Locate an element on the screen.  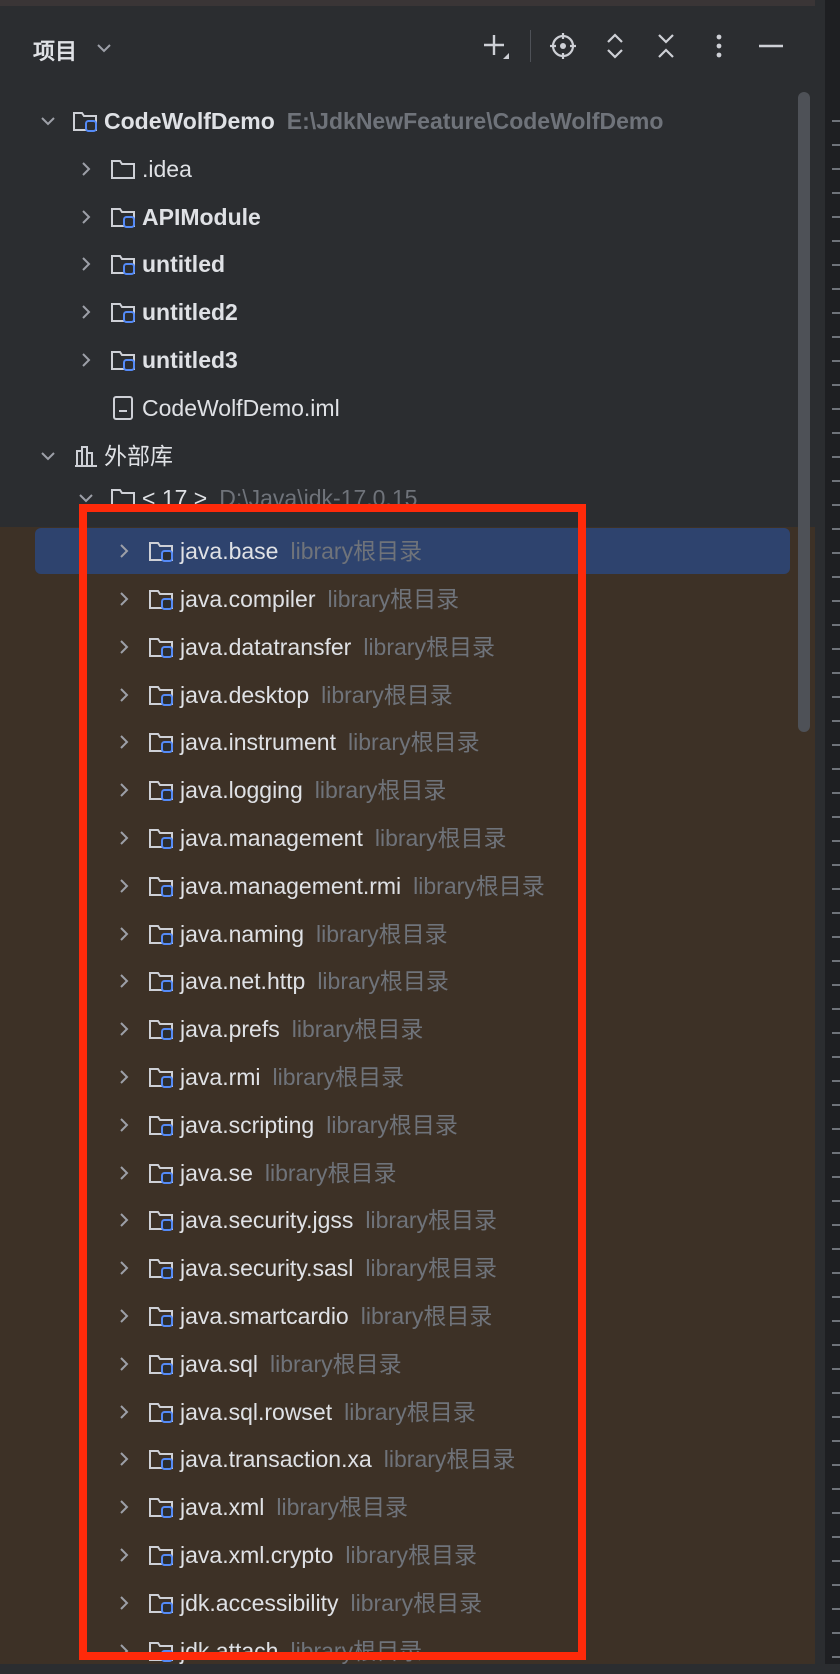
tree-item-child: untitled is located at coordinates (400, 264).